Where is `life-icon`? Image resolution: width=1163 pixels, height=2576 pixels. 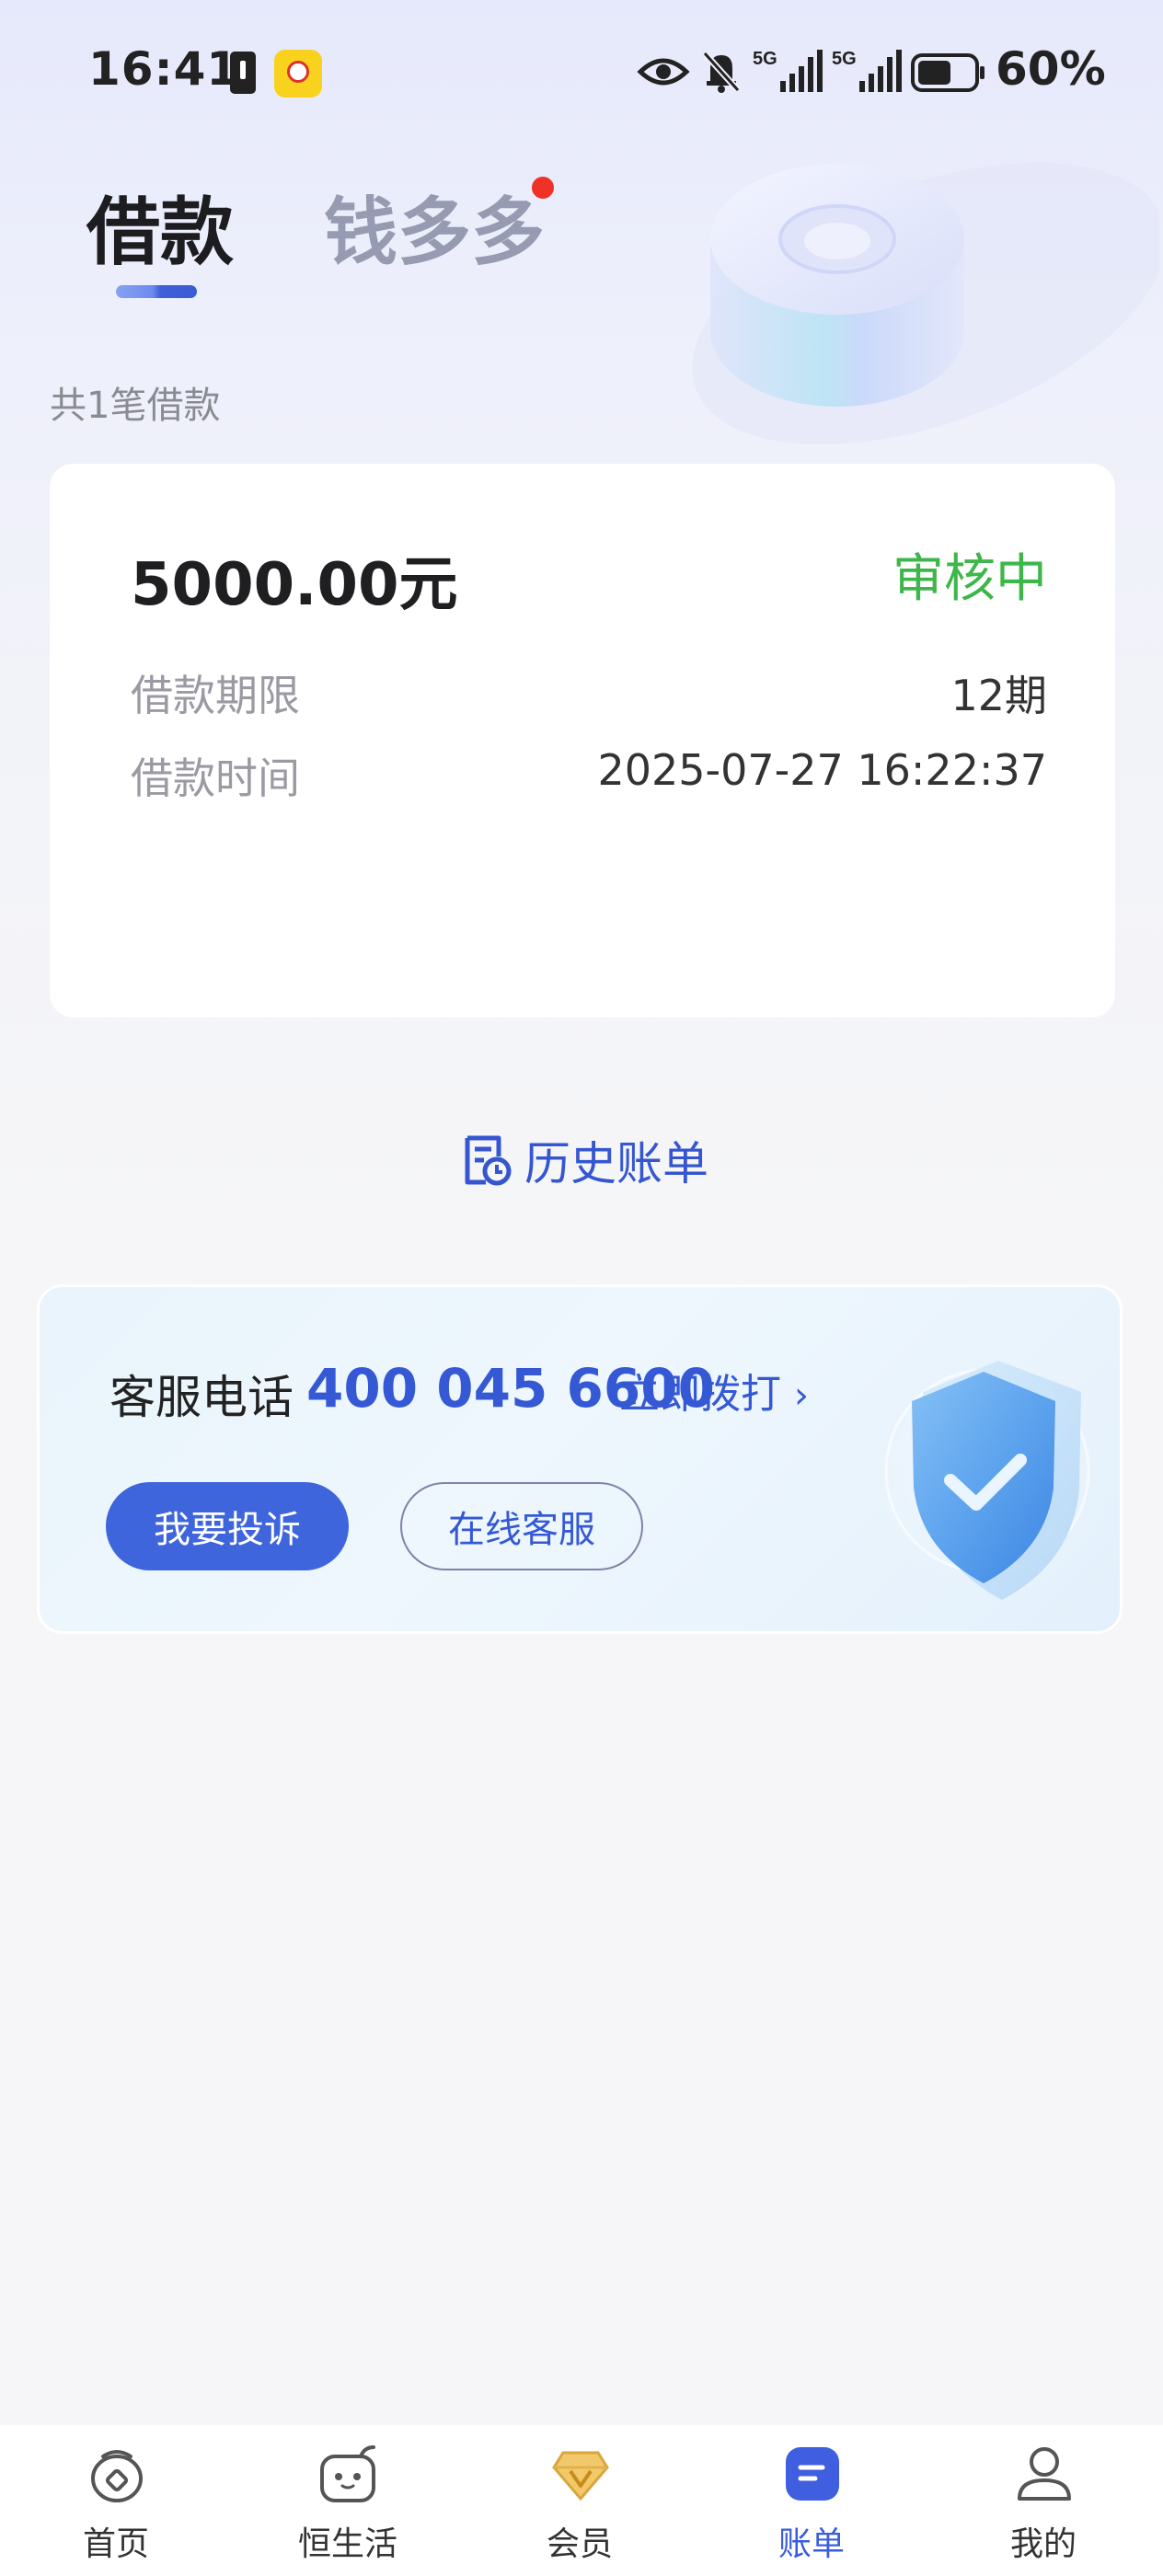 life-icon is located at coordinates (347, 2473).